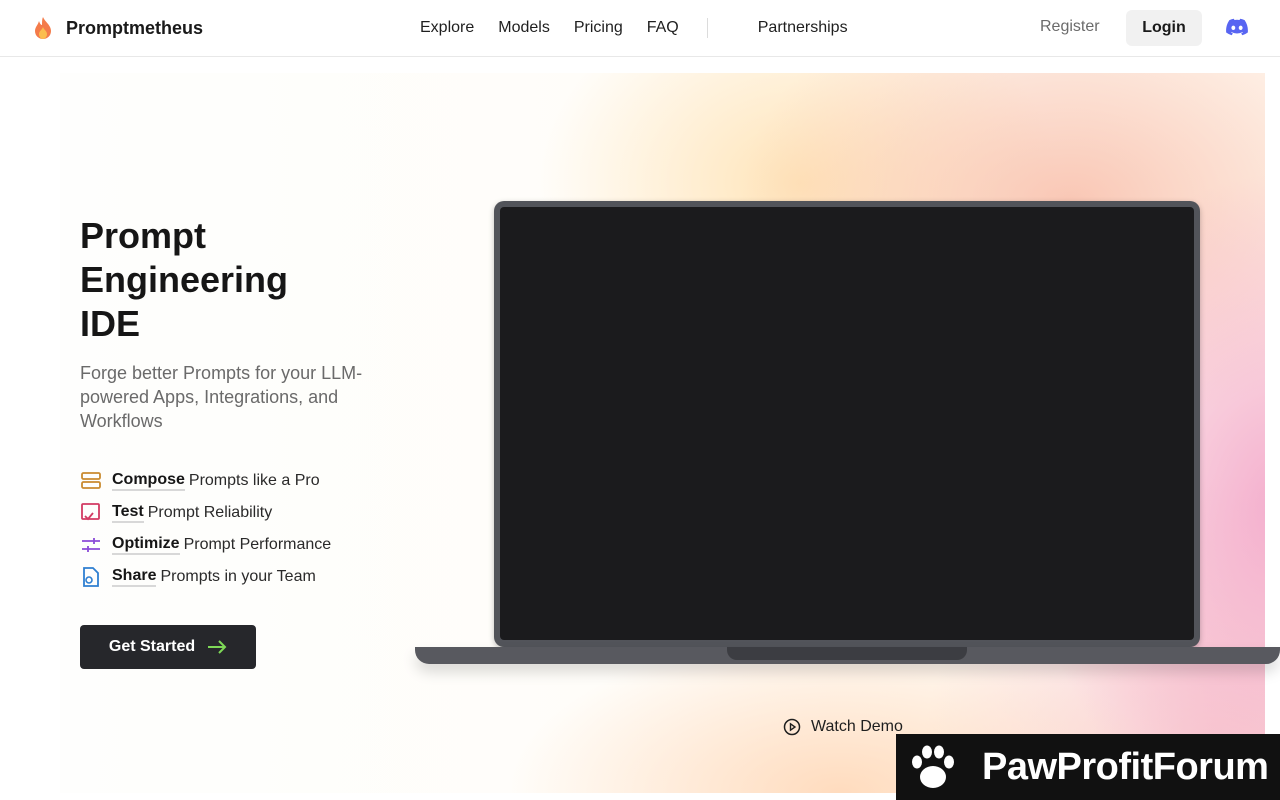 The height and width of the screenshot is (800, 1280). Describe the element at coordinates (254, 480) in the screenshot. I see `feature-text: Prompts like a Pro` at that location.